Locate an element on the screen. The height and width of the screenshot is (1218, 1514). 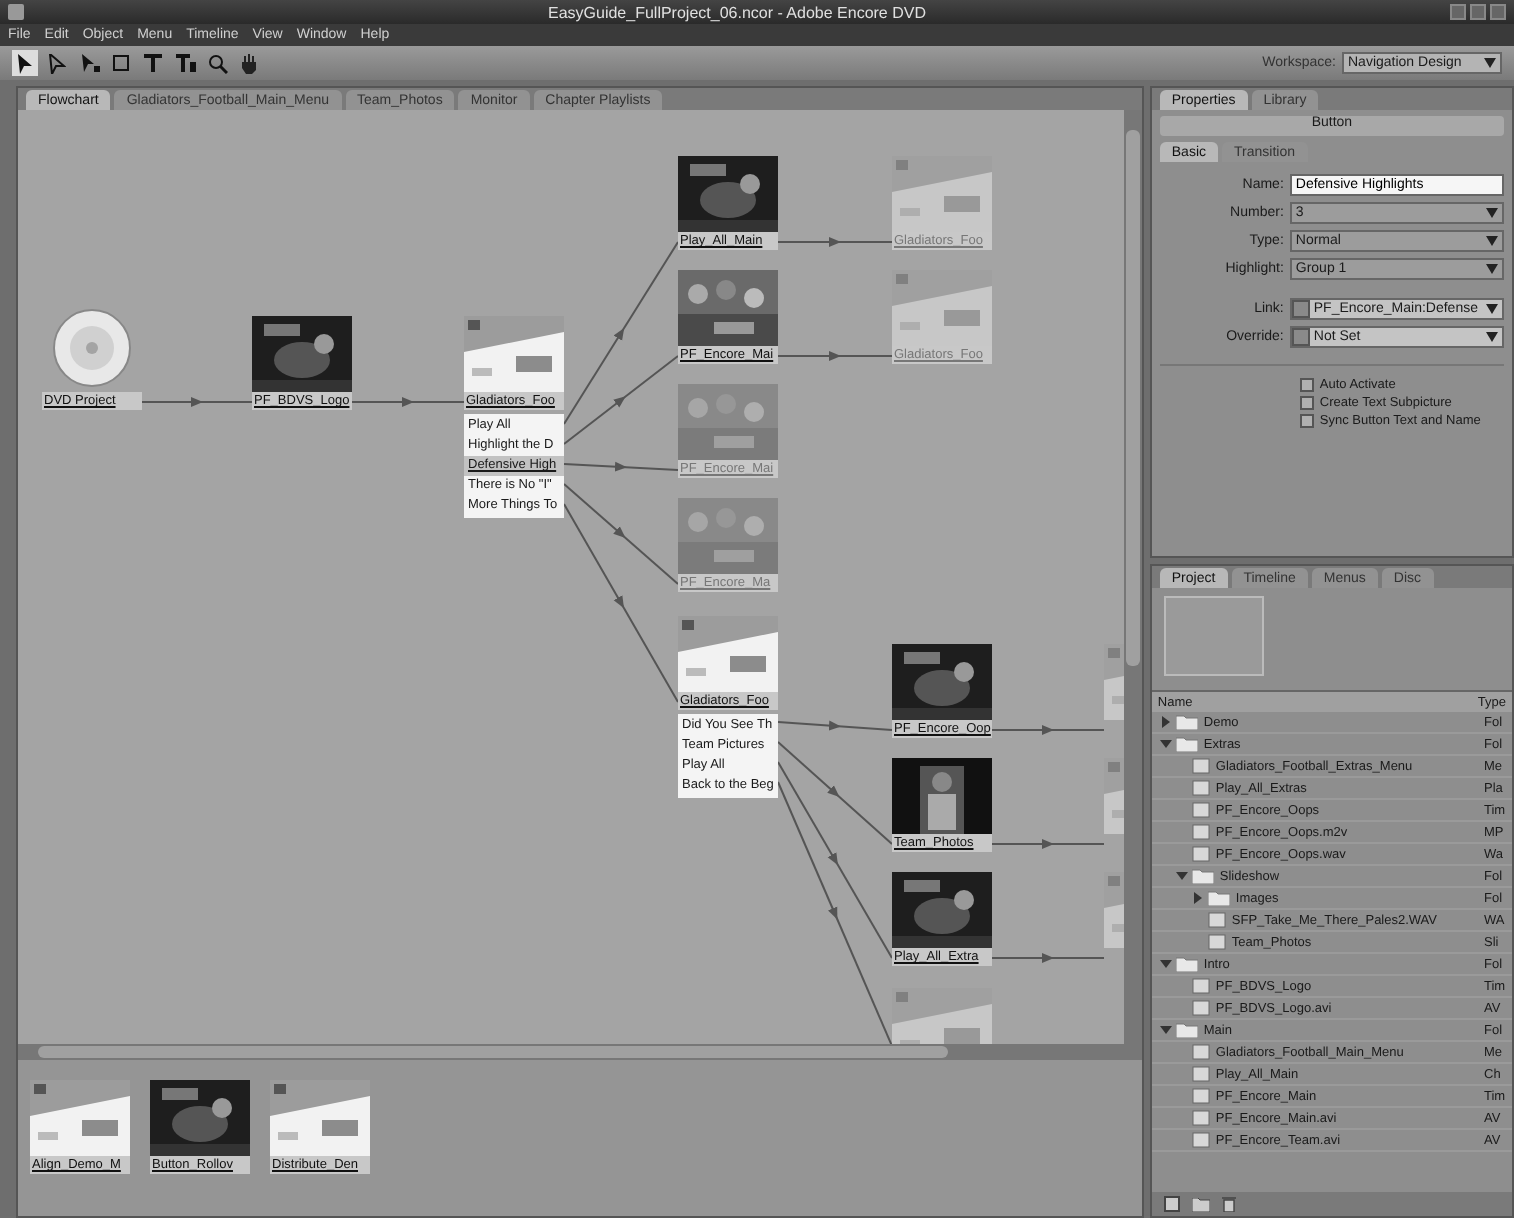
pointer-icon is located at coordinates (25, 63).